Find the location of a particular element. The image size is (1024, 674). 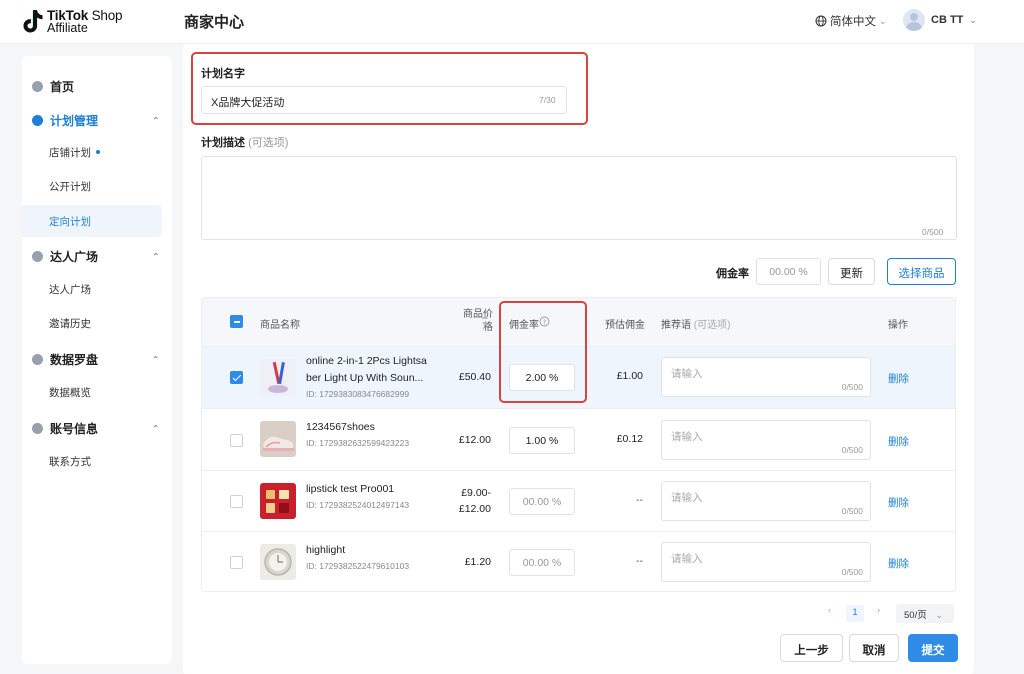

language-selector: 简体中文 ⌄ is located at coordinates (851, 21).